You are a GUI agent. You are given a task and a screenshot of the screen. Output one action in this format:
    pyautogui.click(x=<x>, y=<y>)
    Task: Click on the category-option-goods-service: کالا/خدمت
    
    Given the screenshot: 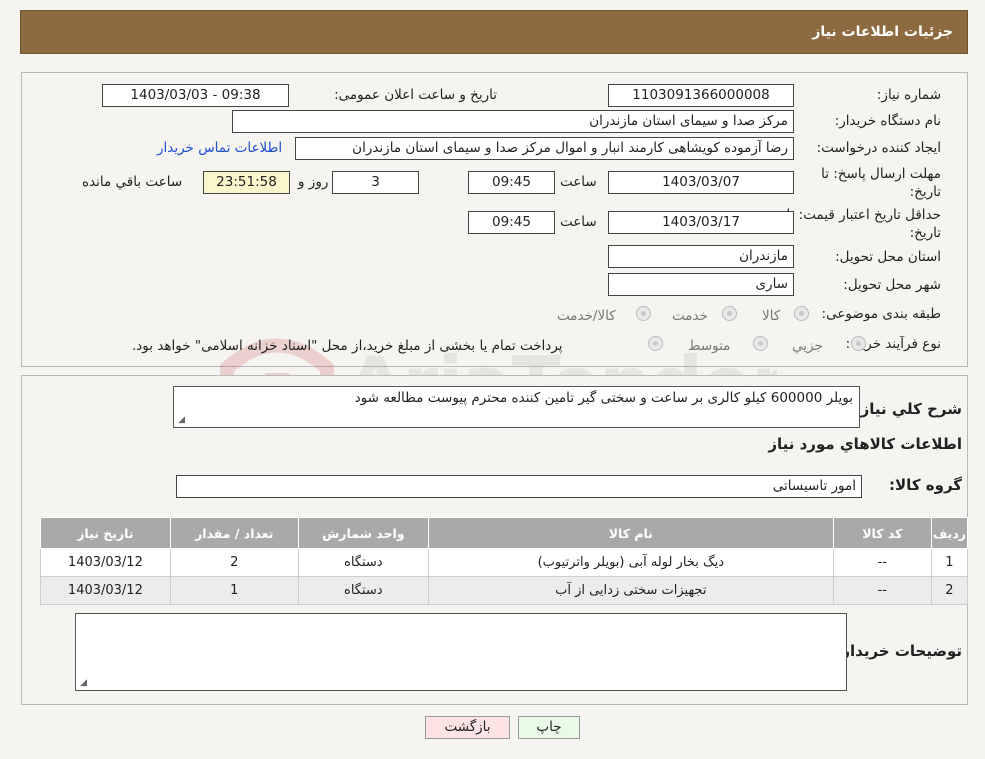 What is the action you would take?
    pyautogui.click(x=586, y=316)
    